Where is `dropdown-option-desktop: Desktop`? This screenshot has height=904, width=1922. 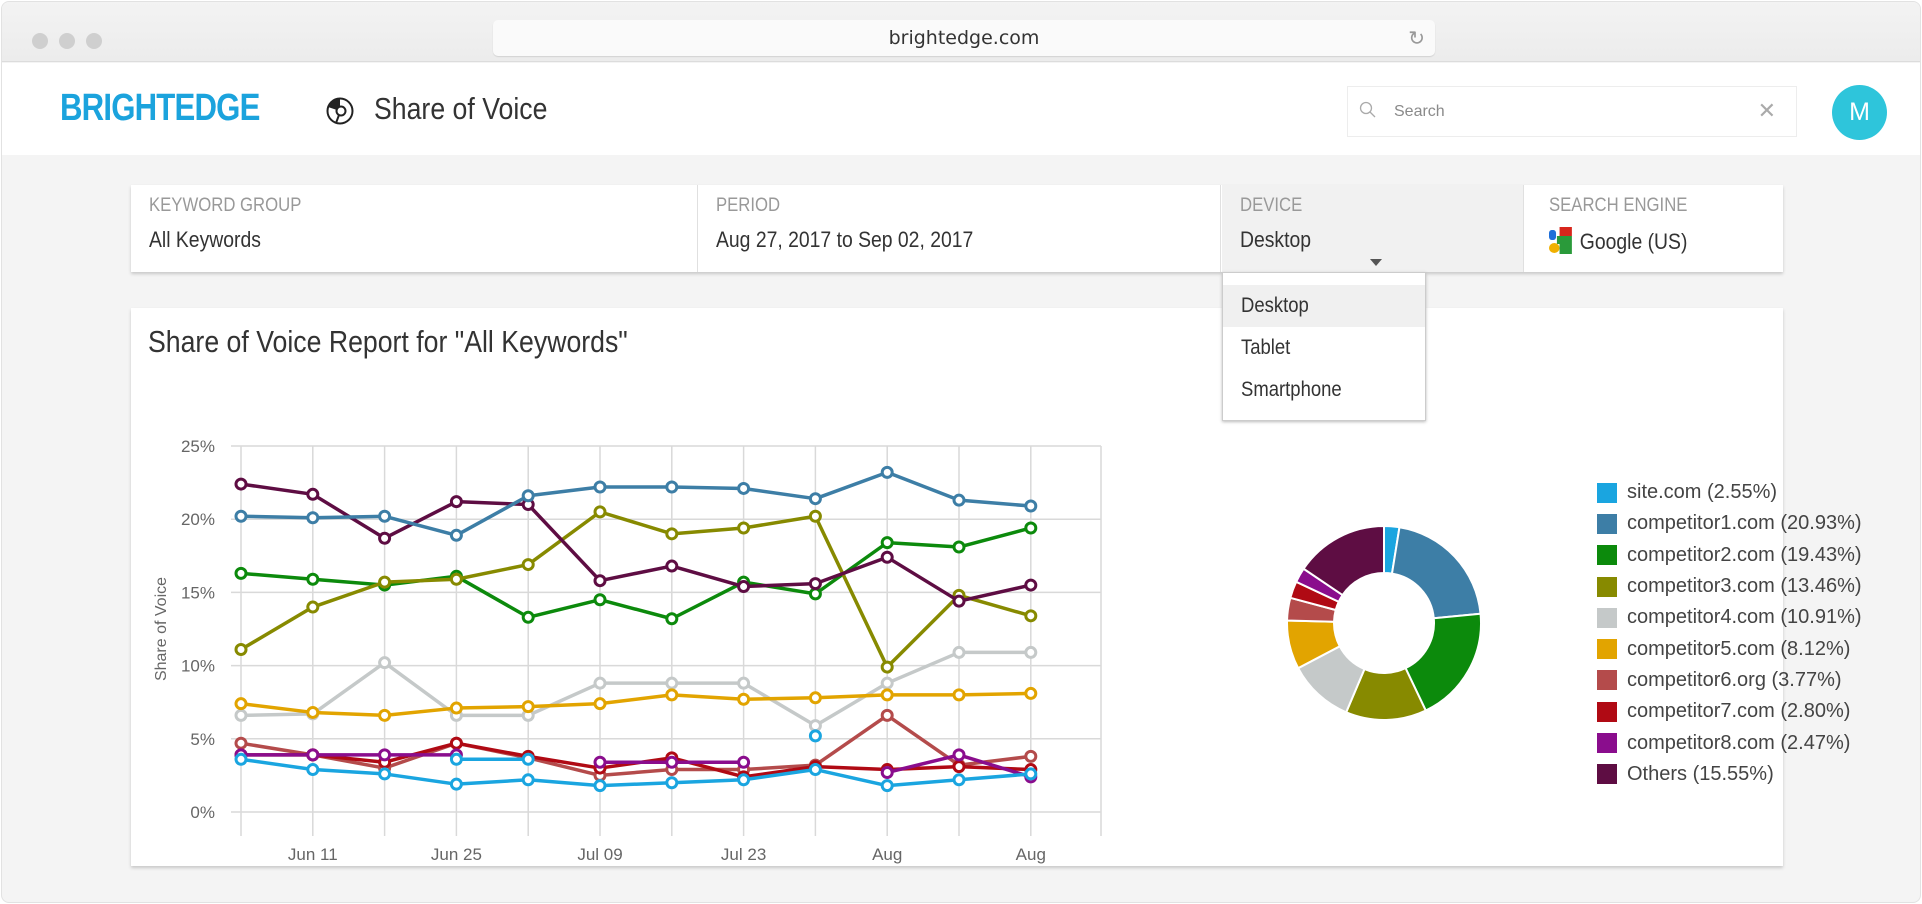
dropdown-option-desktop: Desktop is located at coordinates (1324, 306).